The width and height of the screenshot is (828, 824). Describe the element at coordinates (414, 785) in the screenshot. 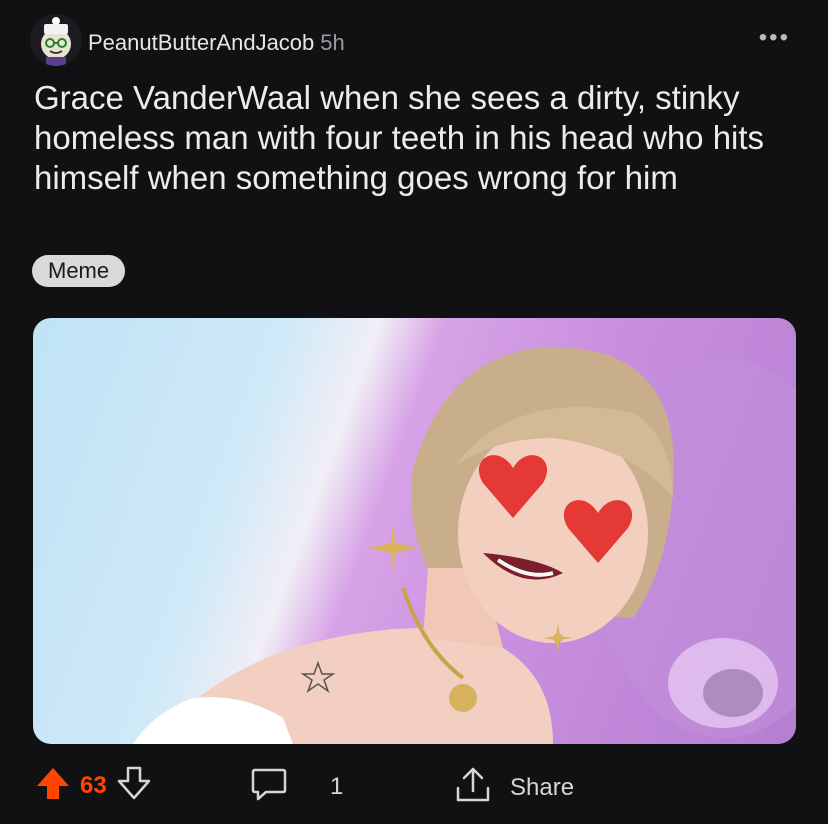

I see `action-bar: 63 1 Share` at that location.